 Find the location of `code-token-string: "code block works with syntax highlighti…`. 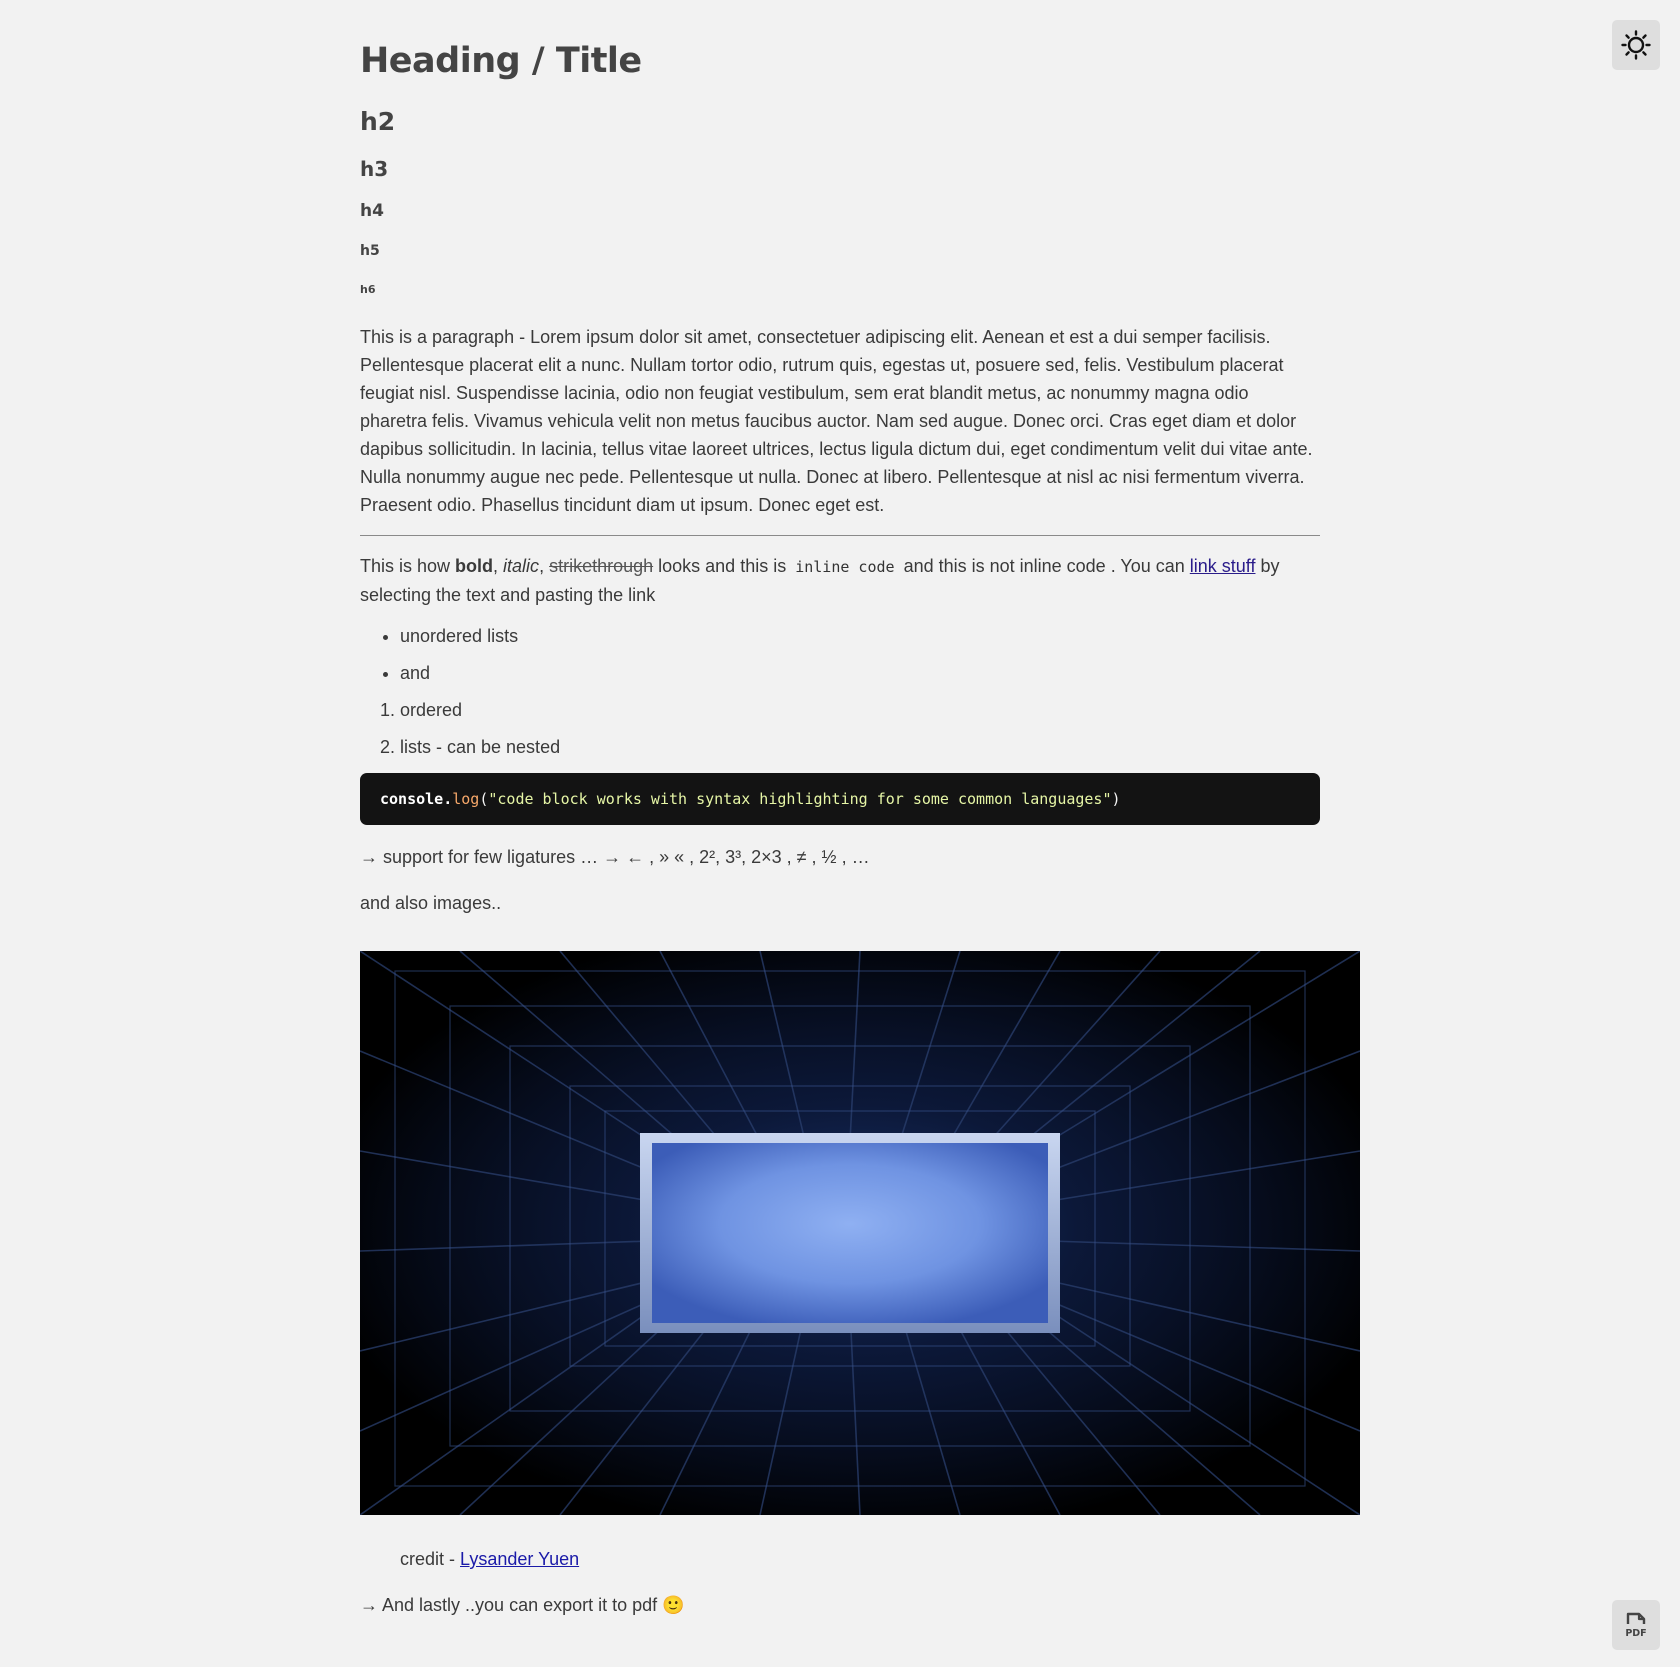

code-token-string: "code block works with syntax highlighti… is located at coordinates (800, 799).